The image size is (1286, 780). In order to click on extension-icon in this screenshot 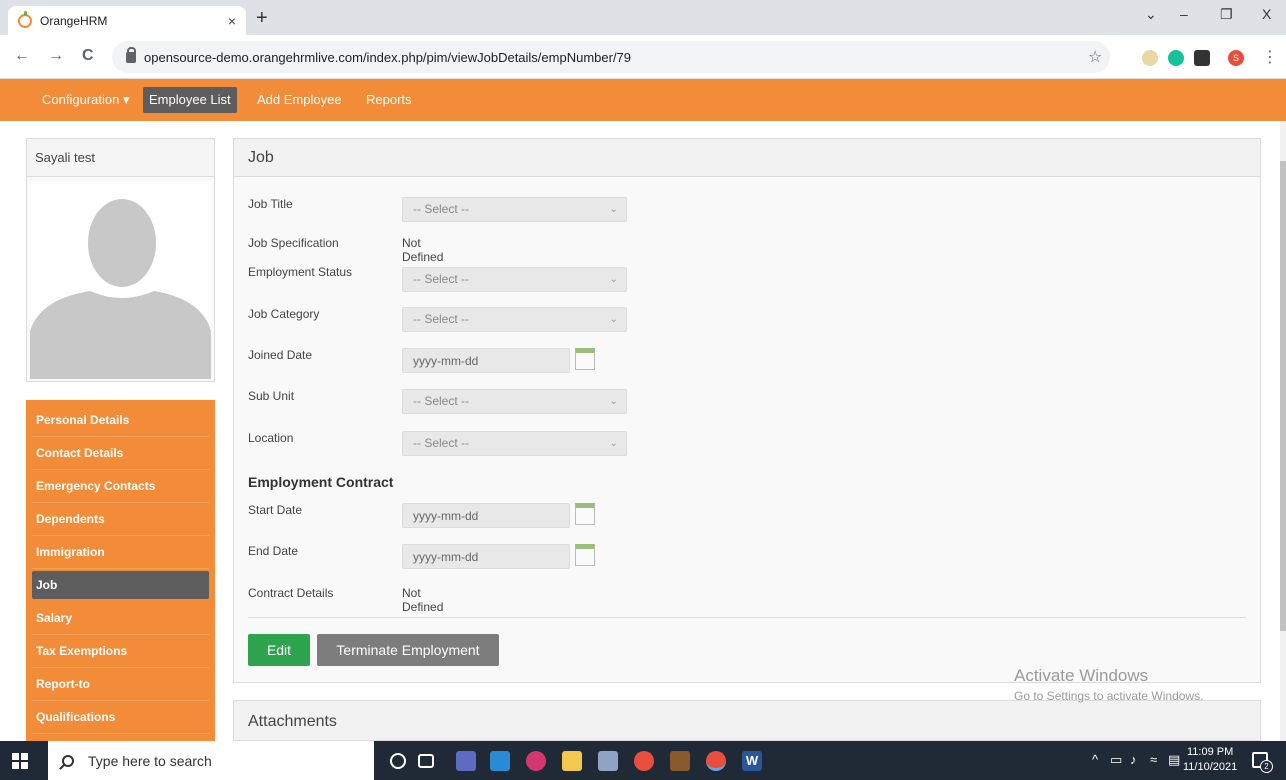, I will do `click(1150, 58)`.